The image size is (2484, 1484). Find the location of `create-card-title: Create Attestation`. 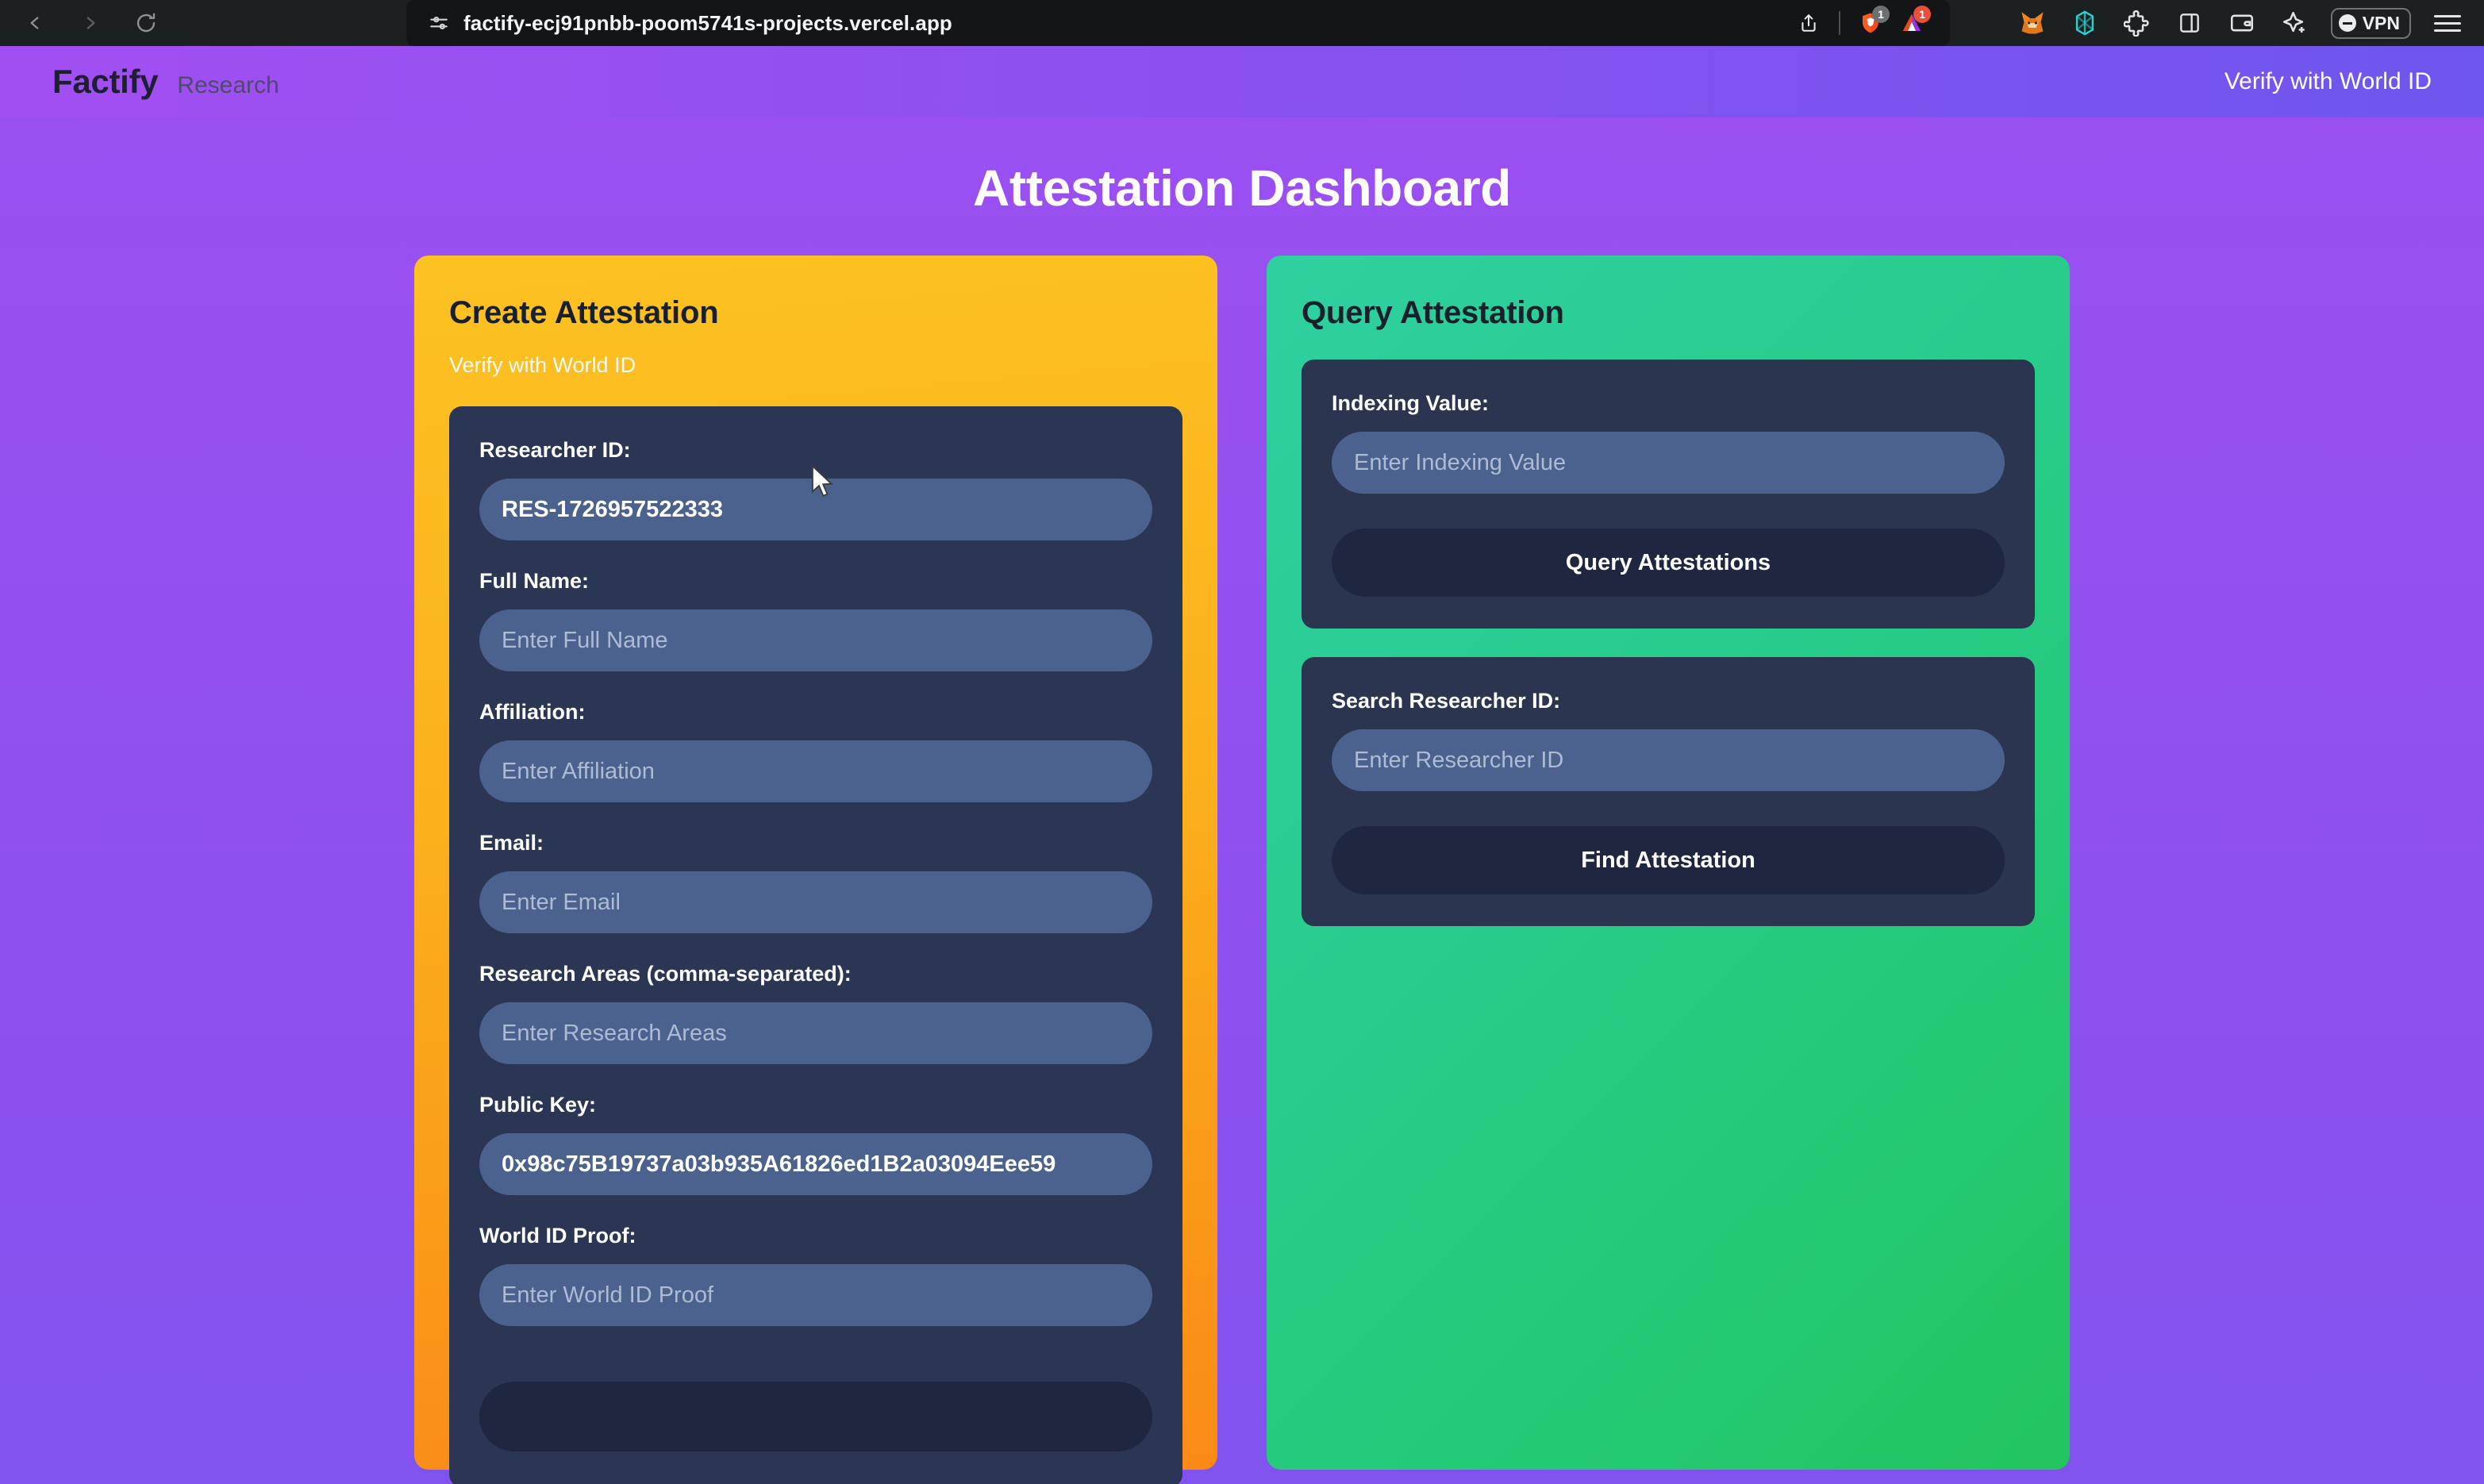

create-card-title: Create Attestation is located at coordinates (584, 312).